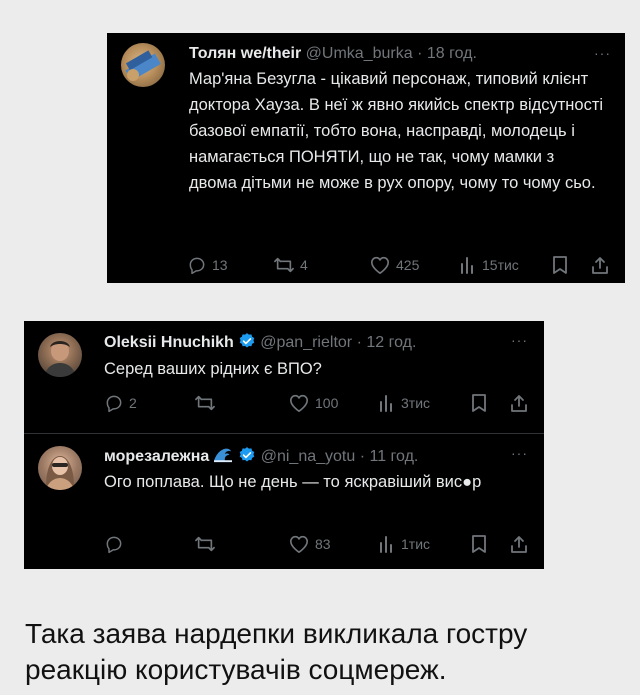 This screenshot has height=695, width=640. I want to click on author-handle: @pan_rieltor, so click(306, 342).